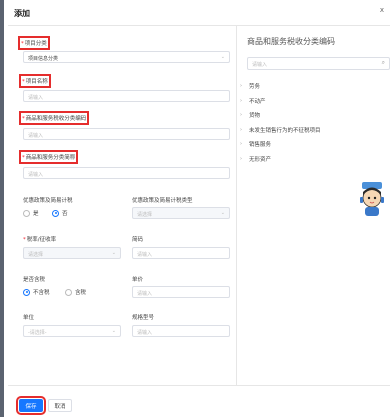 The image size is (390, 417). I want to click on unit-price-input: 请输入, so click(181, 292).